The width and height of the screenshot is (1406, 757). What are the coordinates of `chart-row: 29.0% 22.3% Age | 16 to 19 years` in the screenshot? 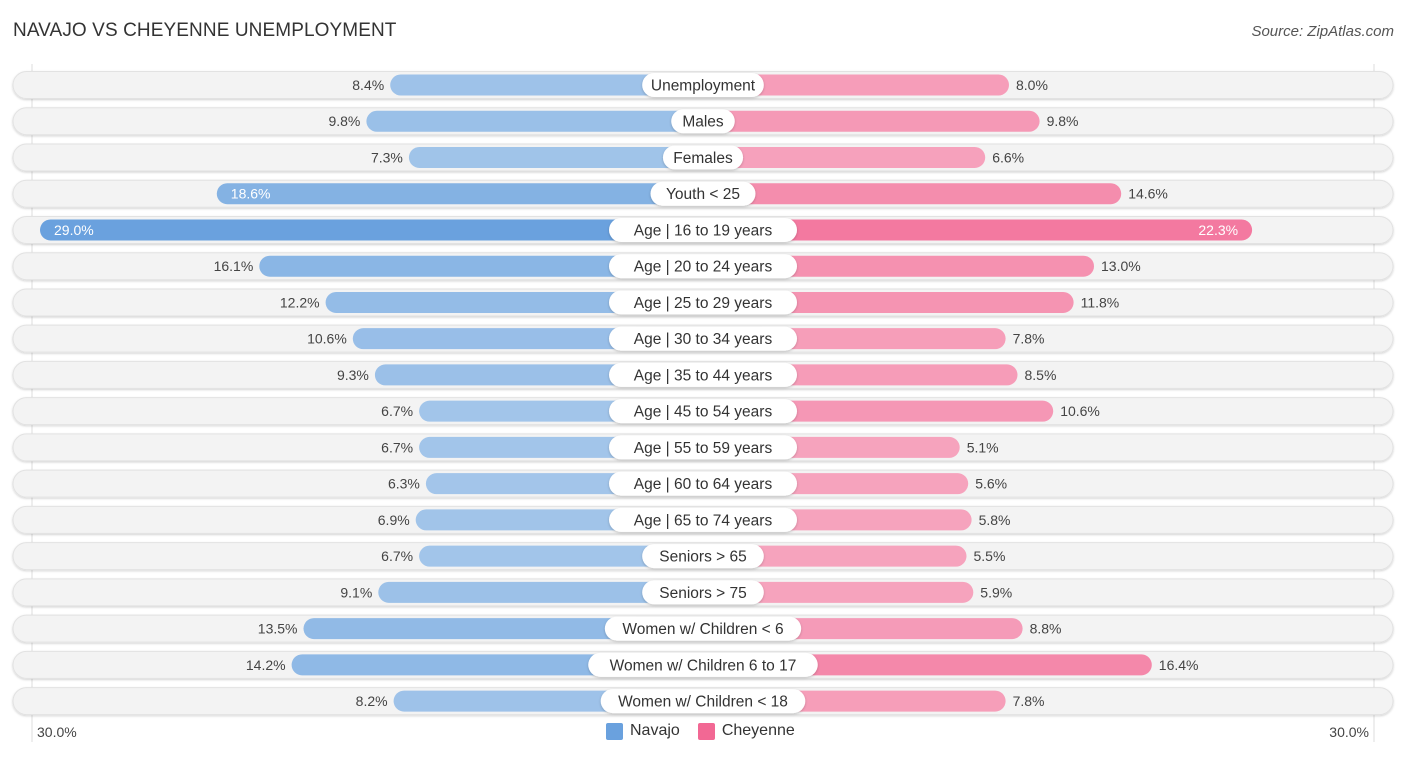 It's located at (703, 229).